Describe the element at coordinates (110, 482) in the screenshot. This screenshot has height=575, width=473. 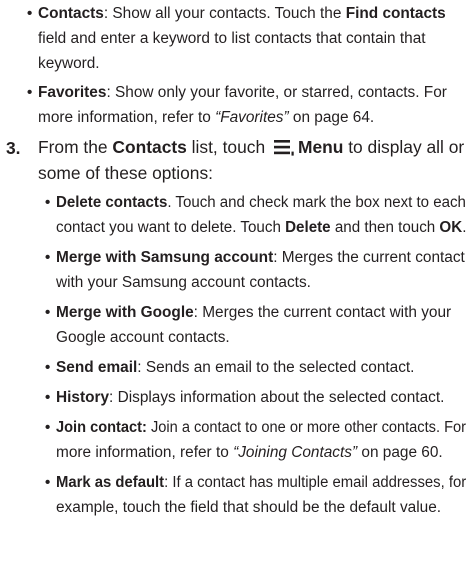
I see `mark-default-term: Mark as default` at that location.